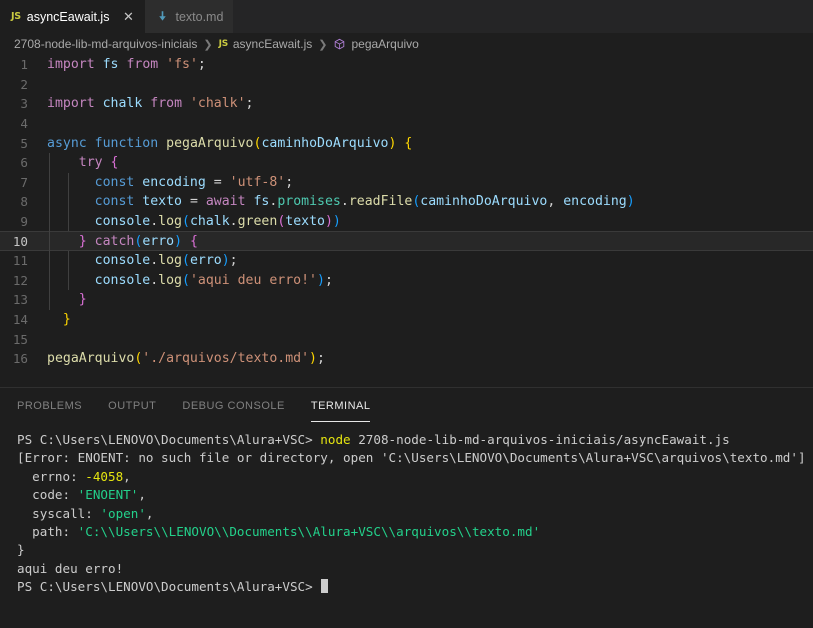 Image resolution: width=813 pixels, height=628 pixels. Describe the element at coordinates (257, 182) in the screenshot. I see `code-token: 'utf-8'` at that location.